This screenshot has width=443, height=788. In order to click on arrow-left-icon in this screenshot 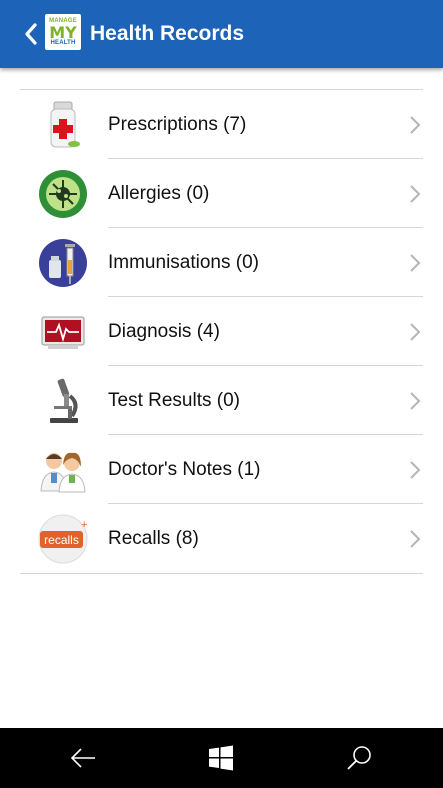, I will do `click(82, 758)`.